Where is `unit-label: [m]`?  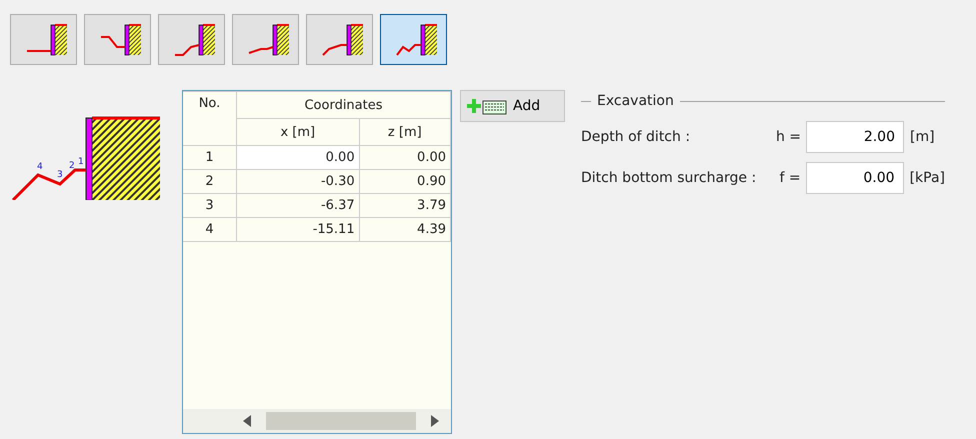 unit-label: [m] is located at coordinates (922, 137).